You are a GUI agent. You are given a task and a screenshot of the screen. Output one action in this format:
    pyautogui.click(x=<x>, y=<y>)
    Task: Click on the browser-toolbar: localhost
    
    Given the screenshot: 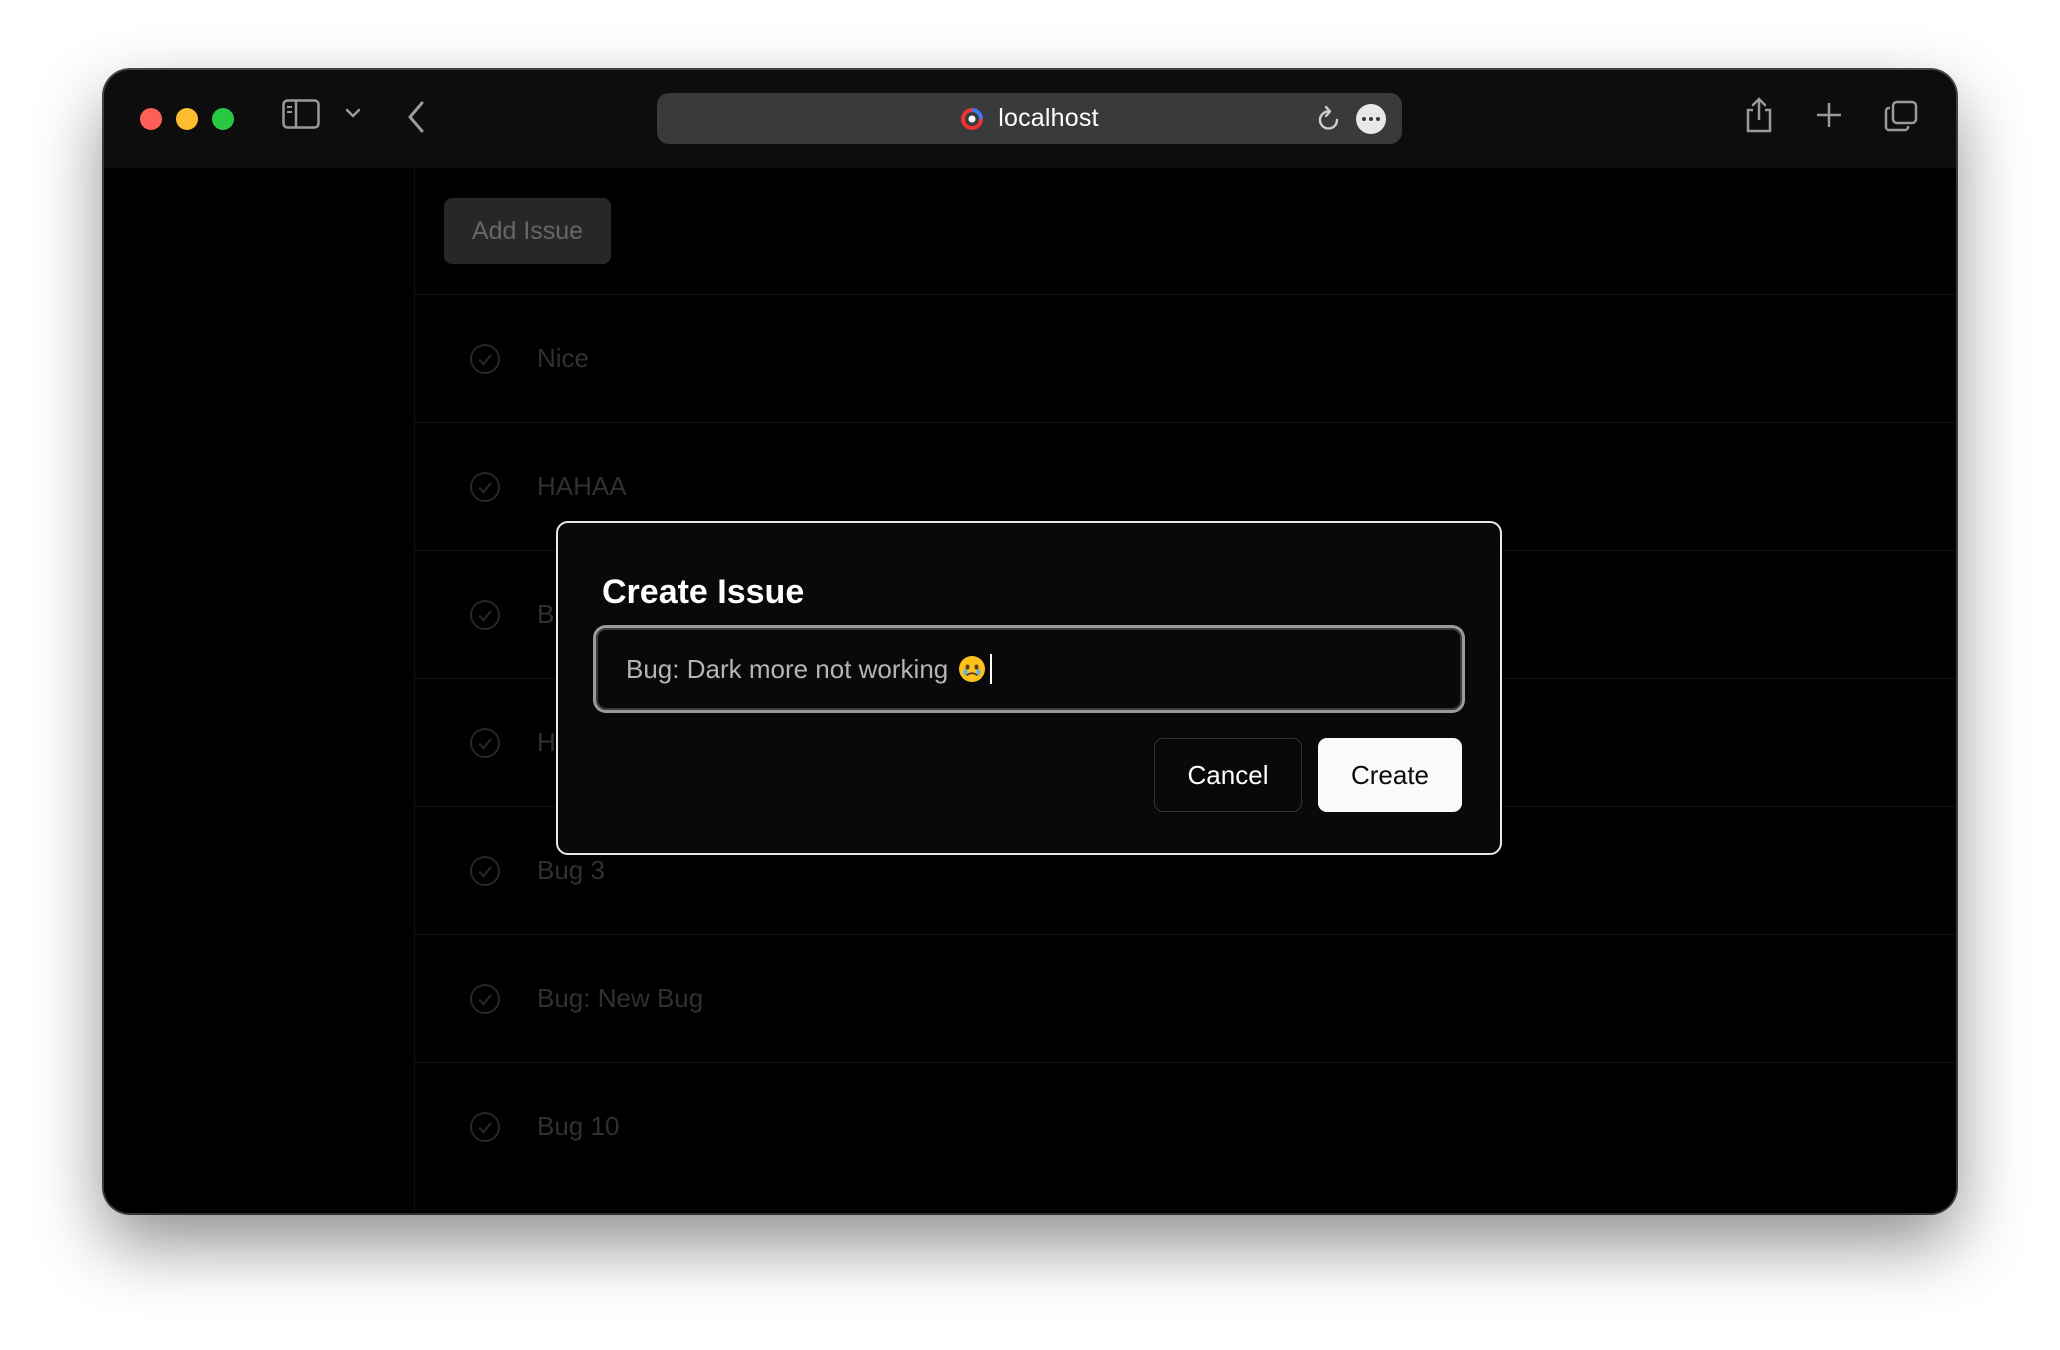 What is the action you would take?
    pyautogui.click(x=1030, y=119)
    